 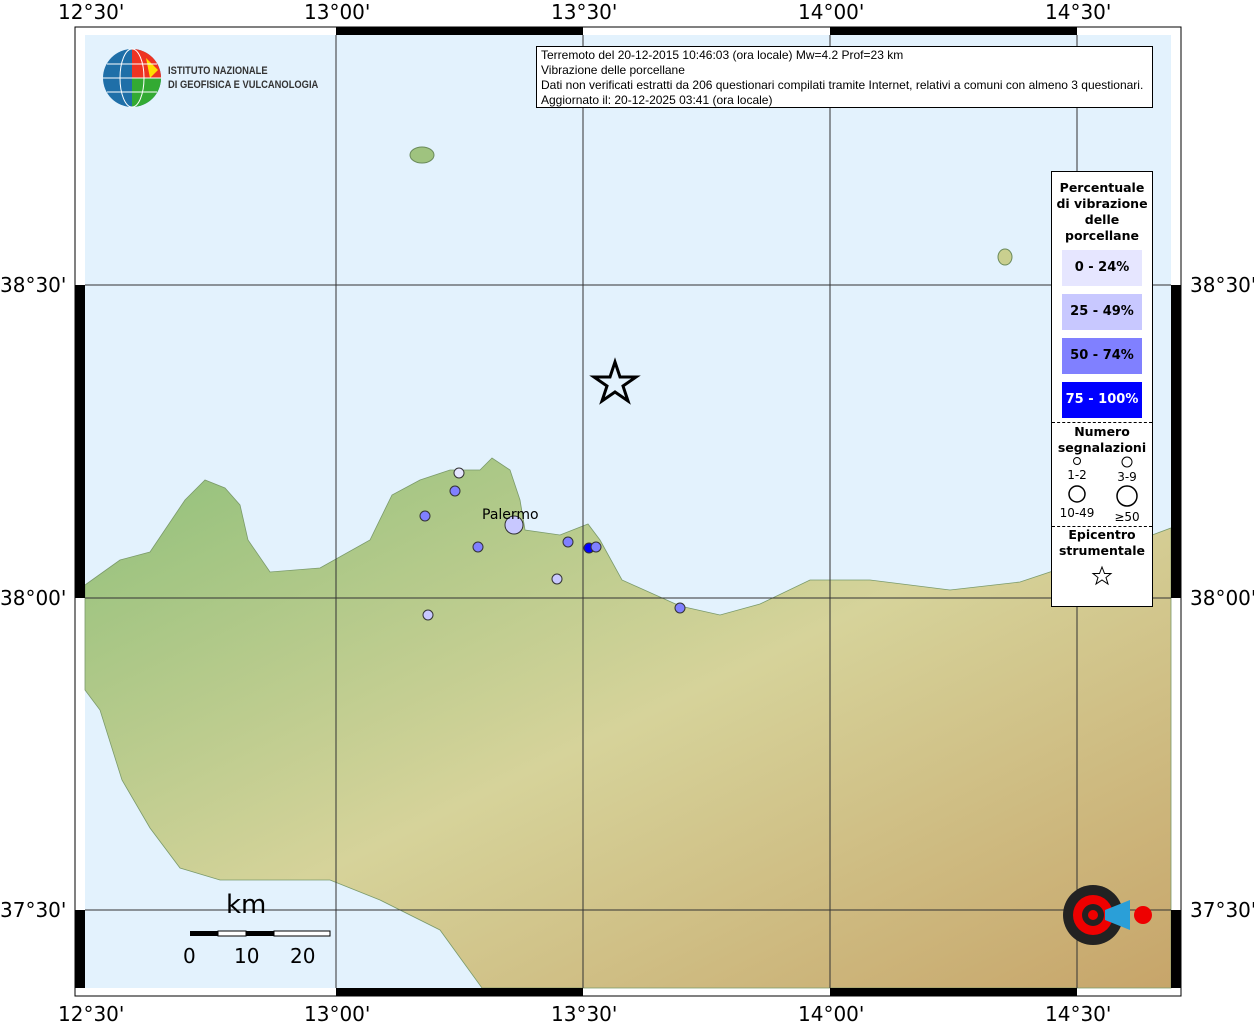 What do you see at coordinates (337, 1014) in the screenshot?
I see `lon-label-bottom: 13°00'` at bounding box center [337, 1014].